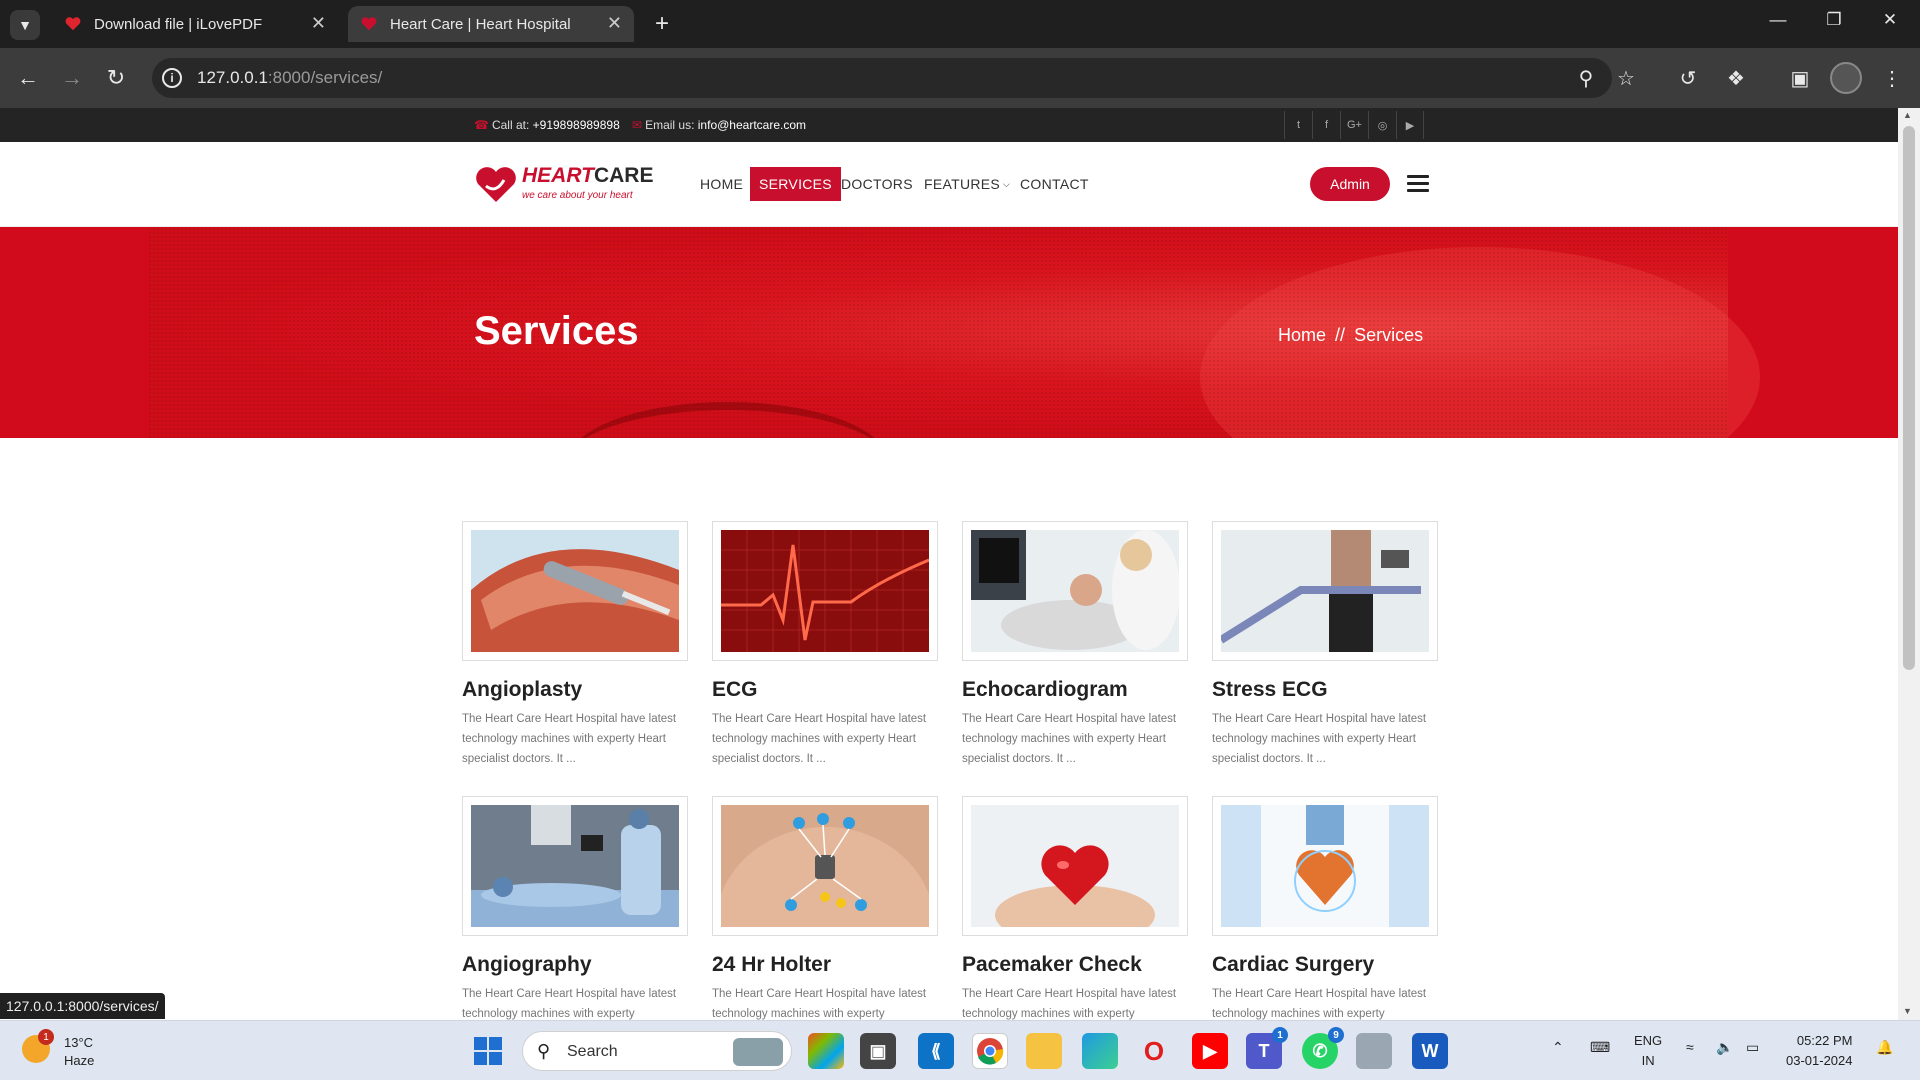 This screenshot has width=1920, height=1080. I want to click on admin-button: Admin, so click(1350, 184).